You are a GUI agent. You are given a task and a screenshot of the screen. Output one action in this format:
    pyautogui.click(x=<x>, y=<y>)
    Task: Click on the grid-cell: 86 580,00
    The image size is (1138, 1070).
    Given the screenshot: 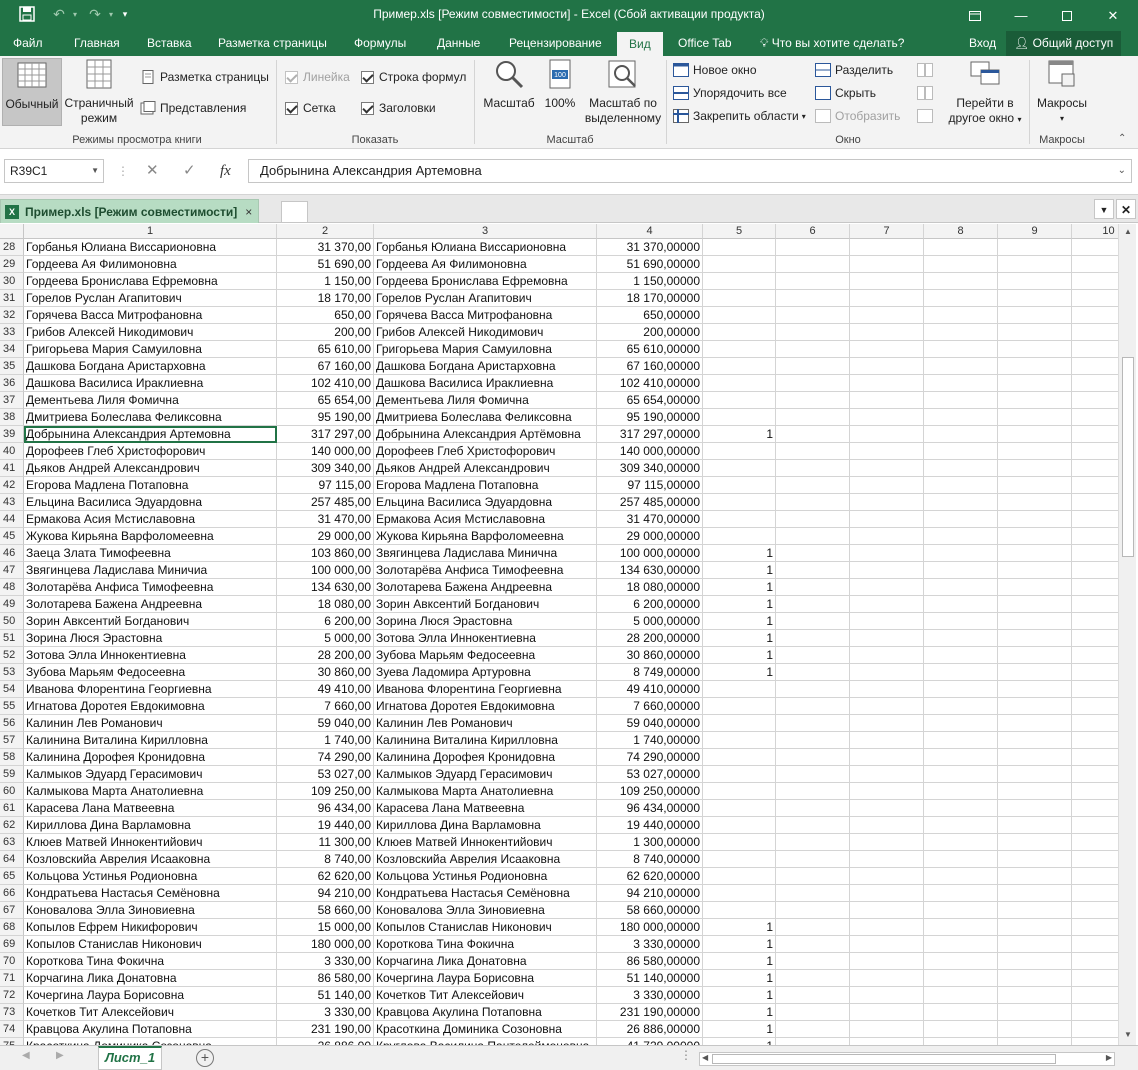 What is the action you would take?
    pyautogui.click(x=325, y=978)
    